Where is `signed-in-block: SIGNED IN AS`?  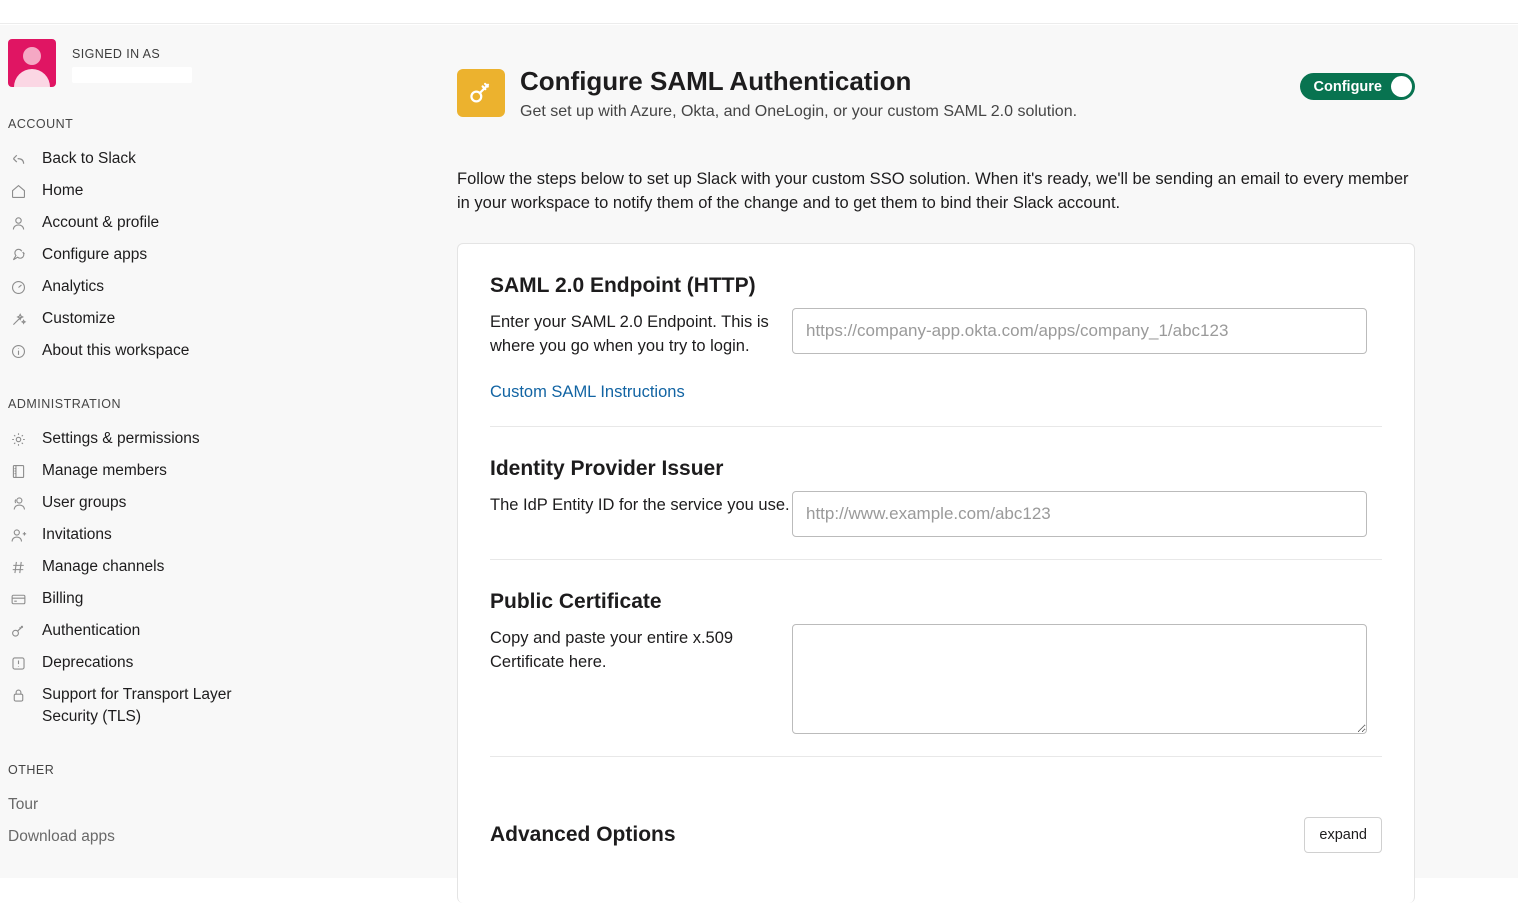 signed-in-block: SIGNED IN AS is located at coordinates (216, 56).